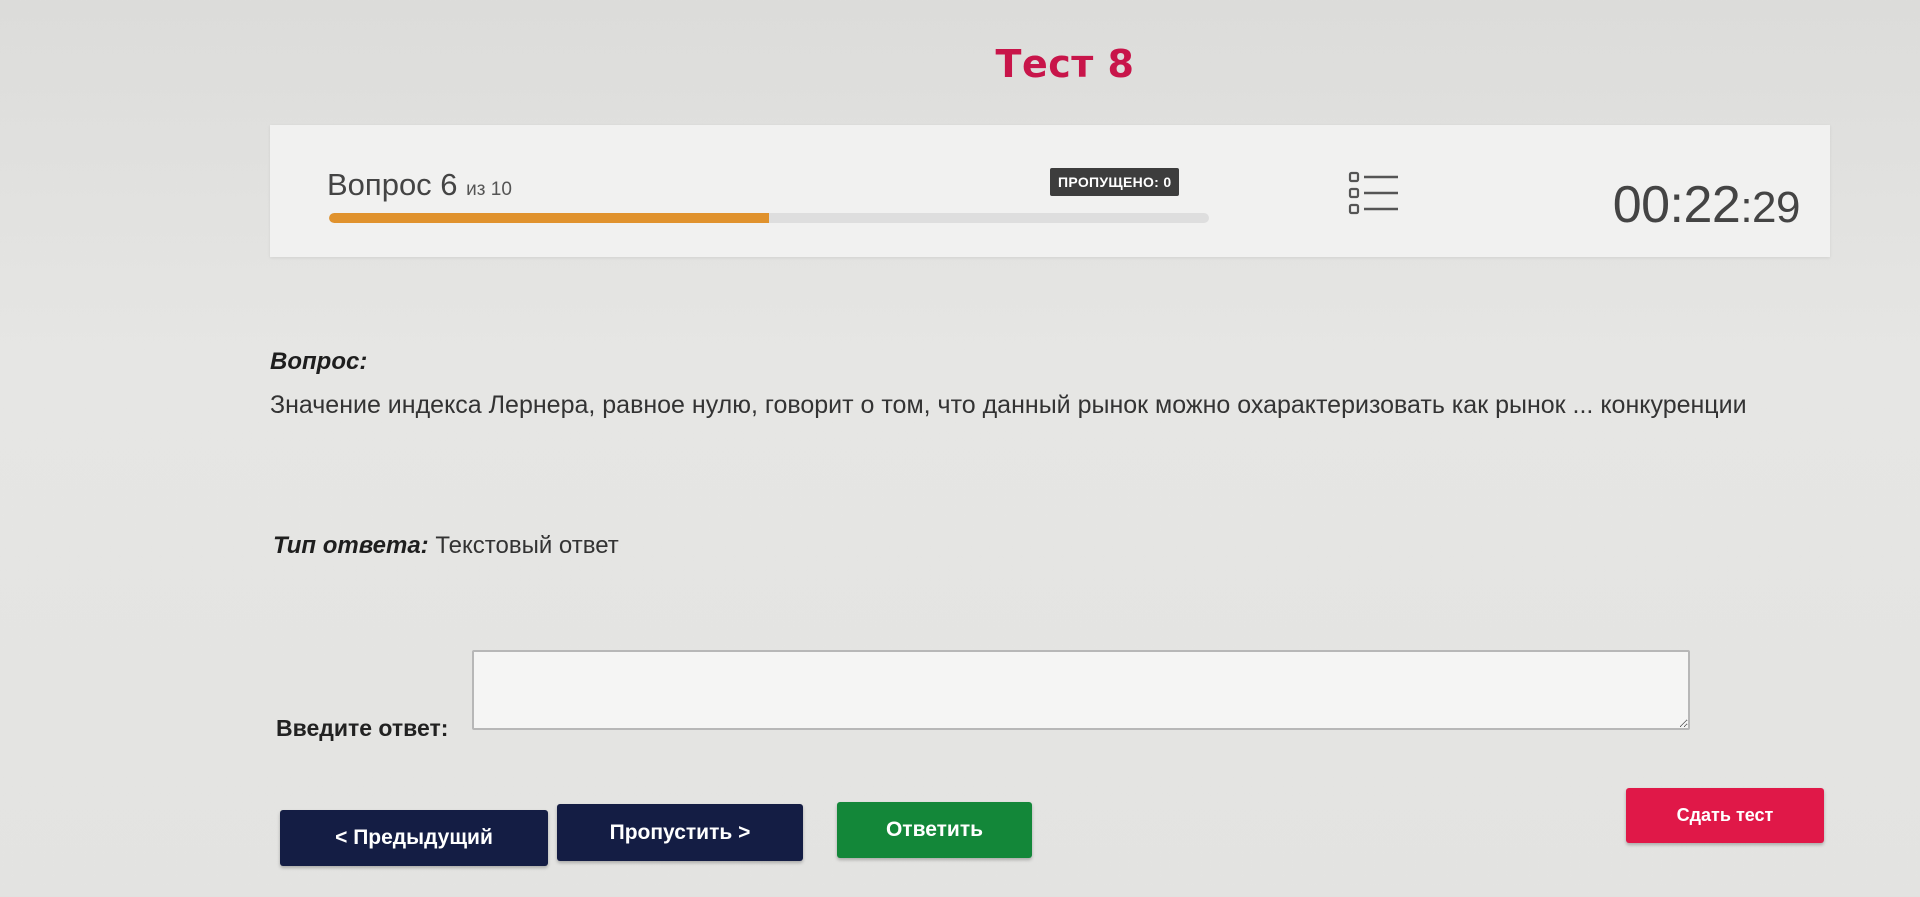  I want to click on answer-type: Тип ответа: Текстовый ответ, so click(446, 546).